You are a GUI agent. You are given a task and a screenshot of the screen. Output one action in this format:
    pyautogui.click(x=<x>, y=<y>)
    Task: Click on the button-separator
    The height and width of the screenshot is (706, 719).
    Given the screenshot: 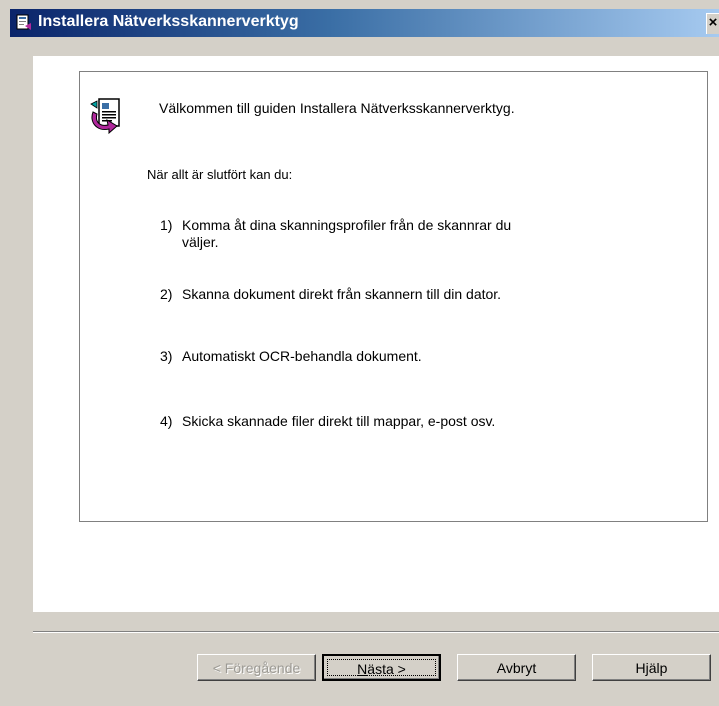 What is the action you would take?
    pyautogui.click(x=376, y=632)
    